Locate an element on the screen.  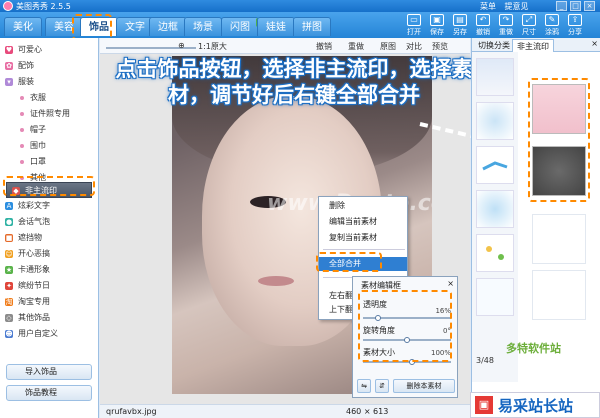
fun-icon: ☺ is located at coordinates (9, 254).